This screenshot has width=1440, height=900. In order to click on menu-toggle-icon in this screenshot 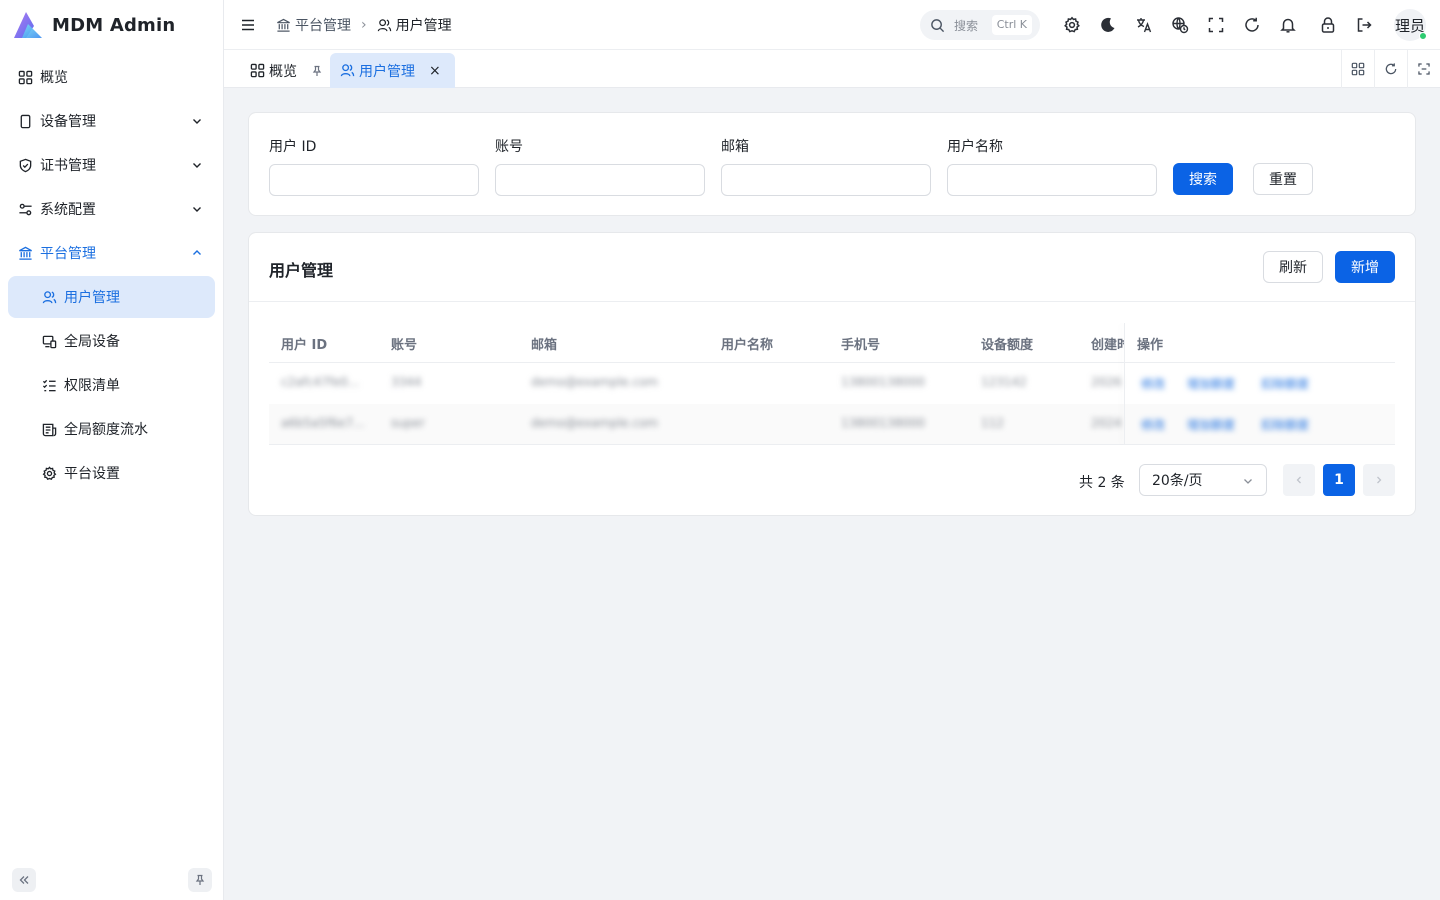, I will do `click(248, 25)`.